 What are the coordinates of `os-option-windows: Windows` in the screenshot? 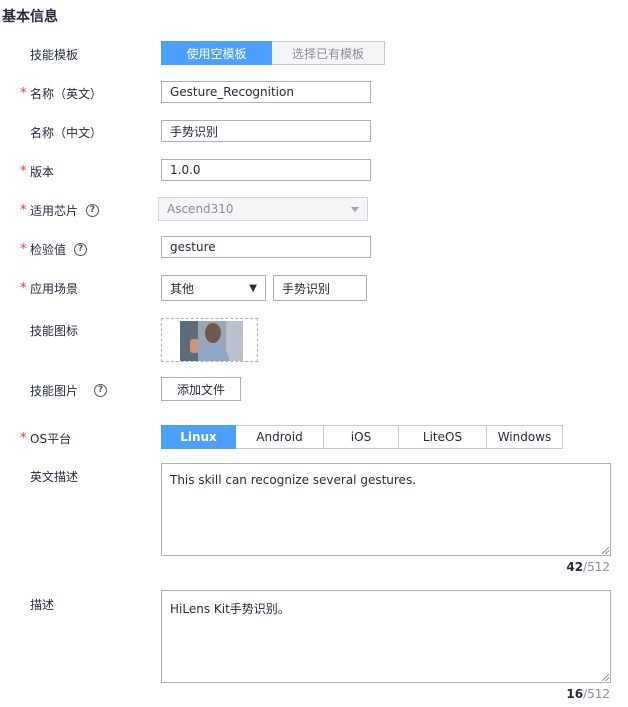 It's located at (525, 437).